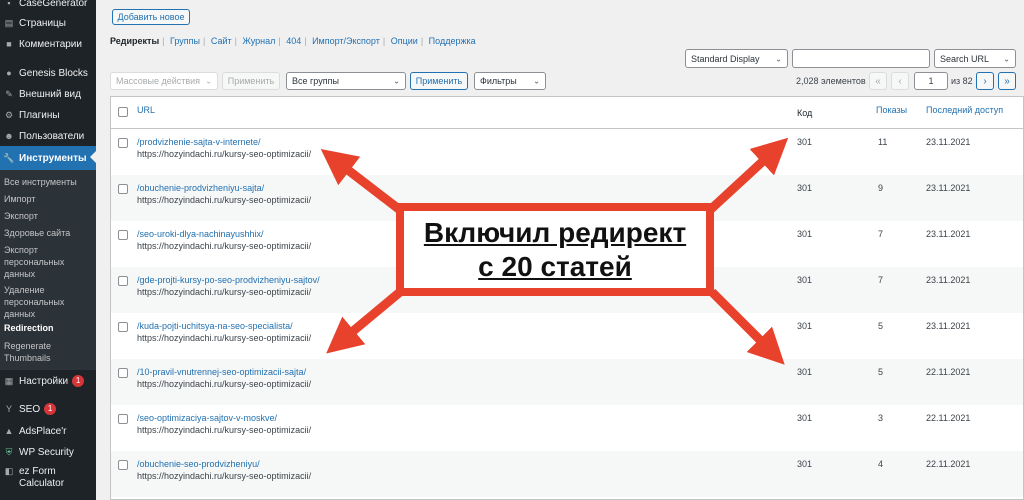  I want to click on sidebar-item-wp-security: ⛨ WP Security, so click(48, 452).